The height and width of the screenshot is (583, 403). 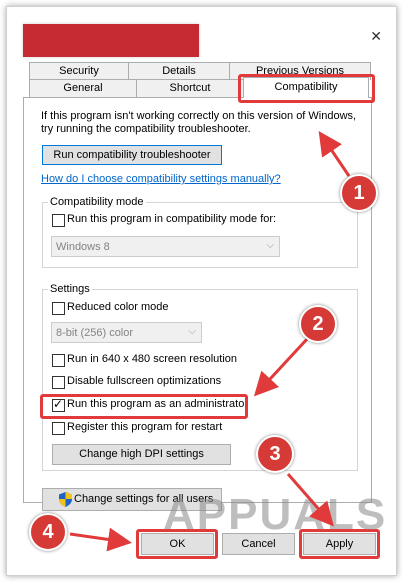 I want to click on step-4-badge: 4, so click(x=48, y=532).